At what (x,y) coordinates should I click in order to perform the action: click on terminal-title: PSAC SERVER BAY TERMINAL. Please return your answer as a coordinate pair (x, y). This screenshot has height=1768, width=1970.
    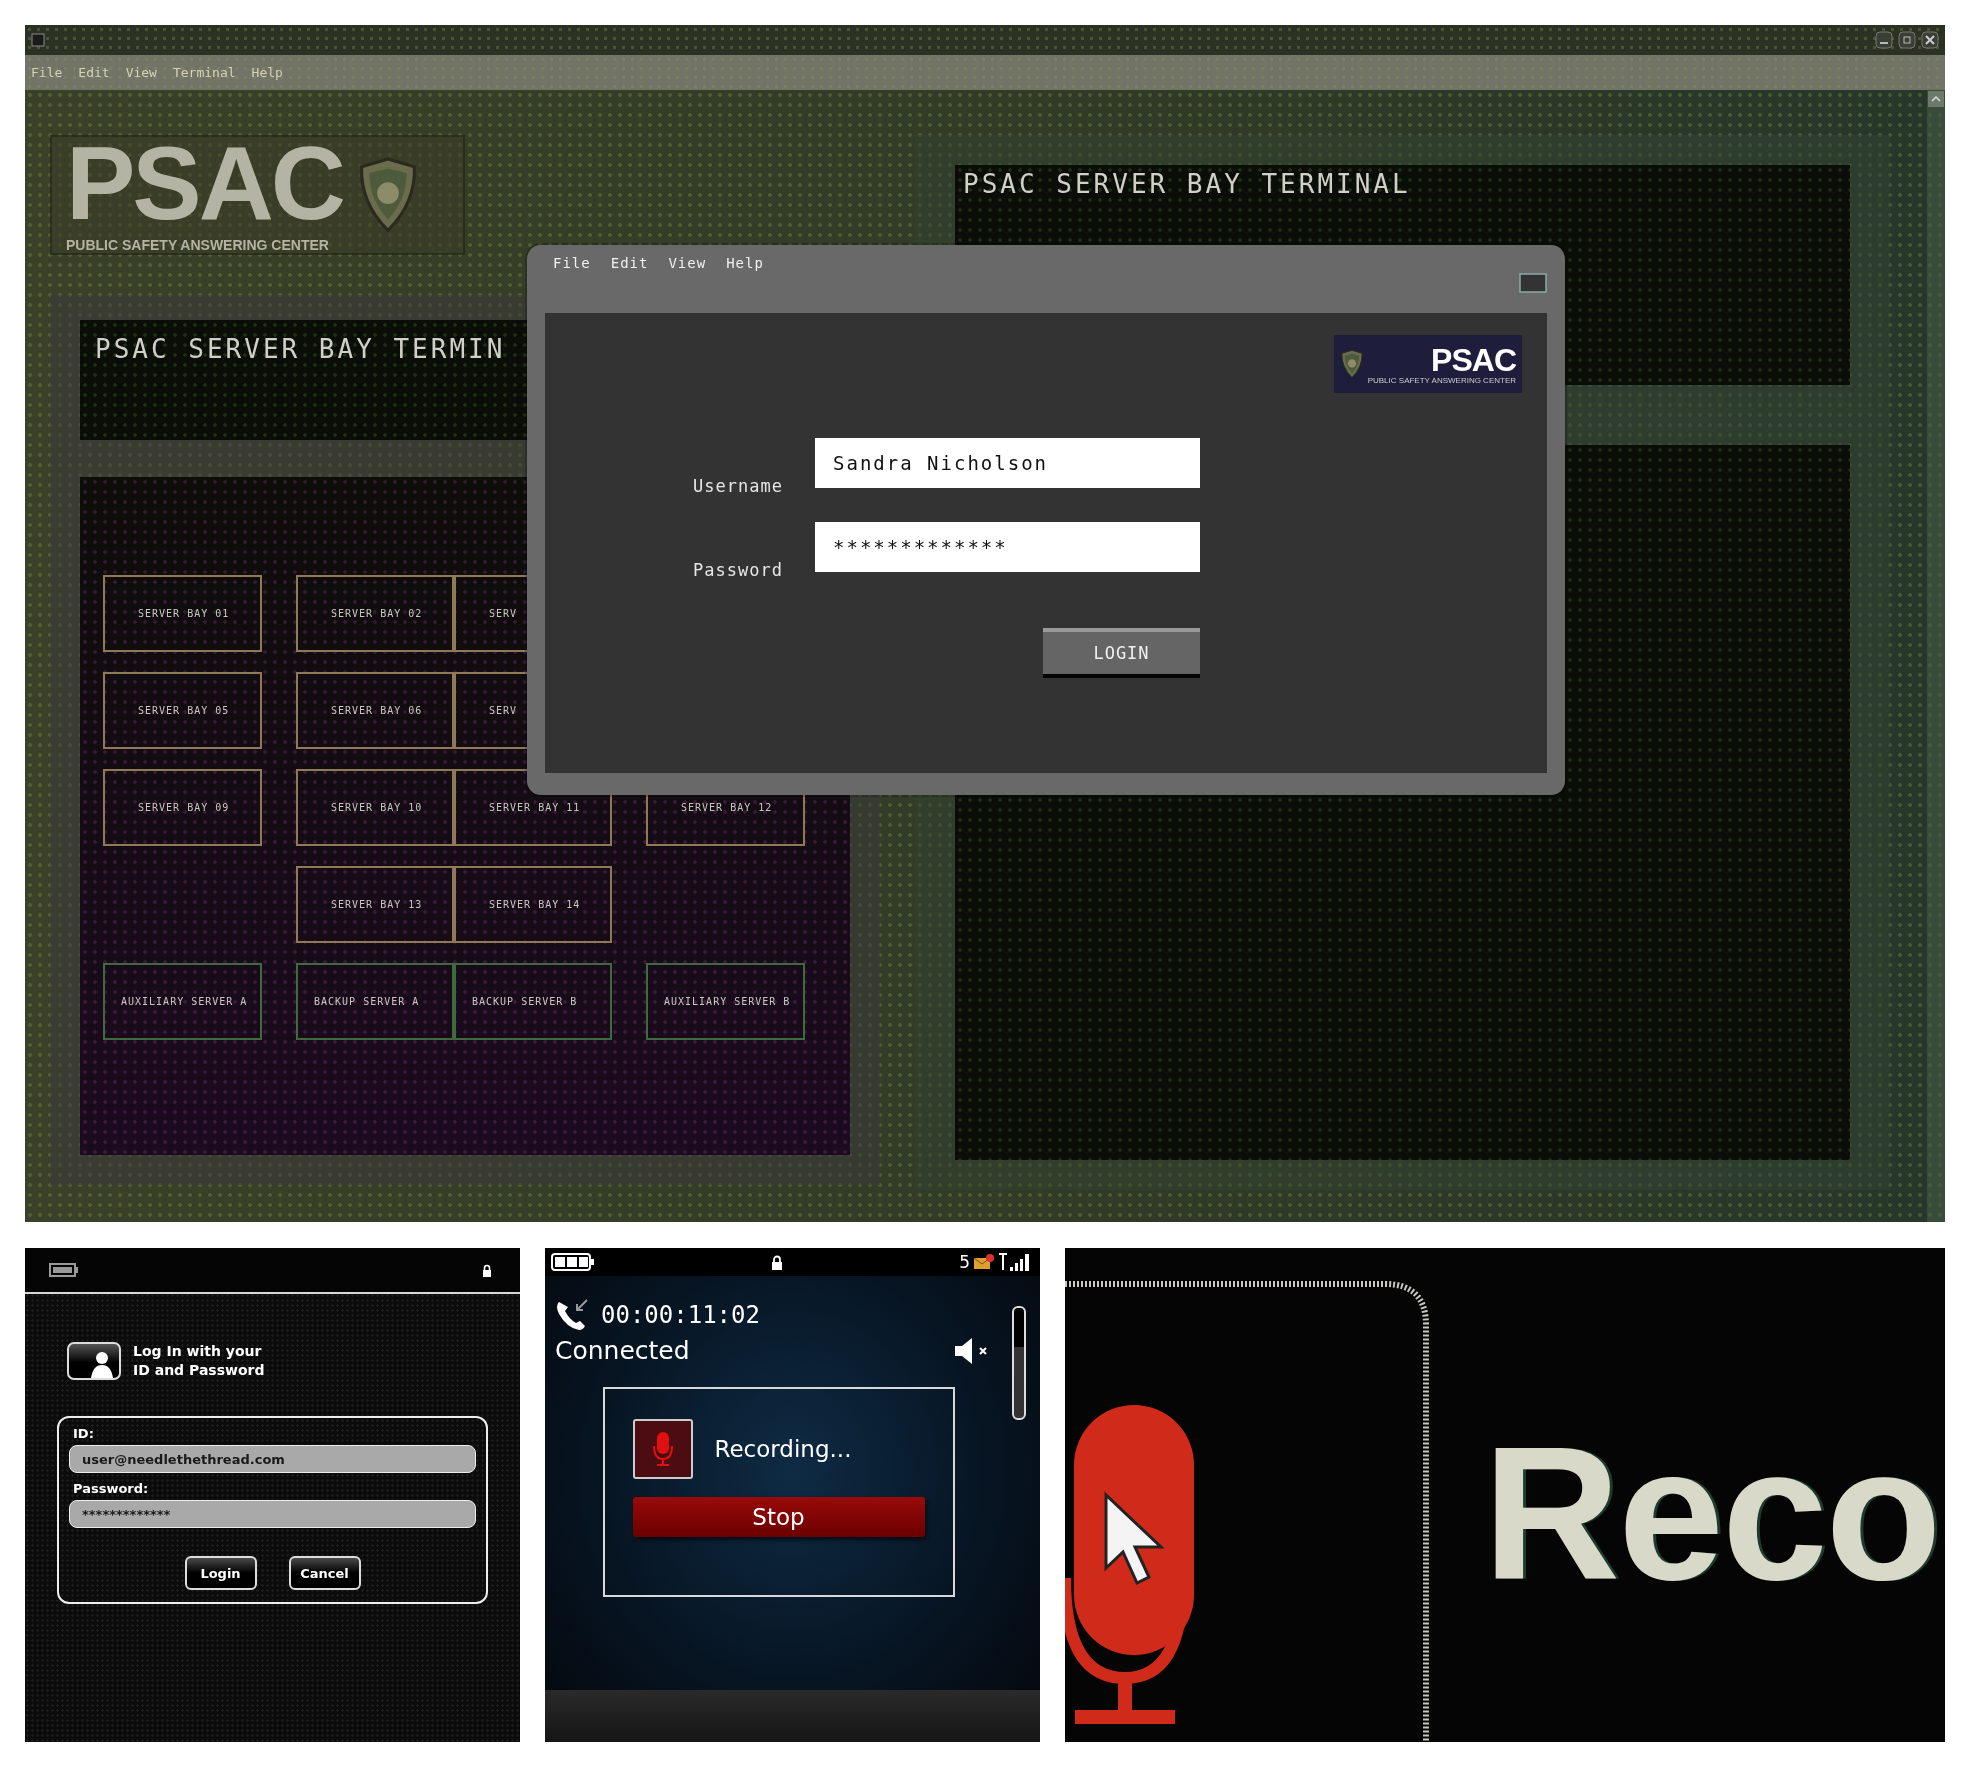
    Looking at the image, I should click on (1187, 184).